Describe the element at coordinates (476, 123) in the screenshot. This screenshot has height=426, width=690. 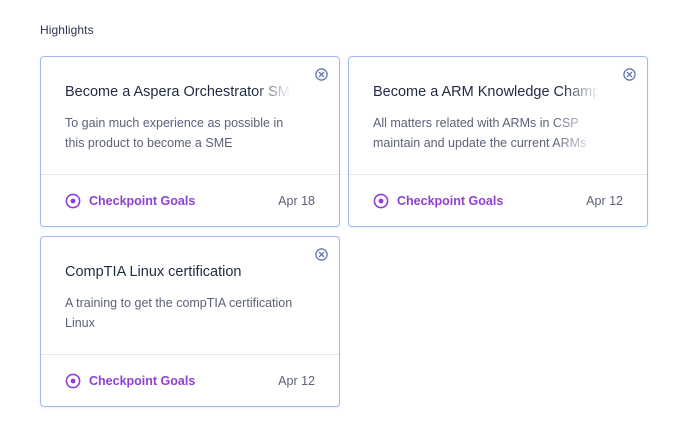
I see `card-description-line: All matters related with ARMs in CSP` at that location.